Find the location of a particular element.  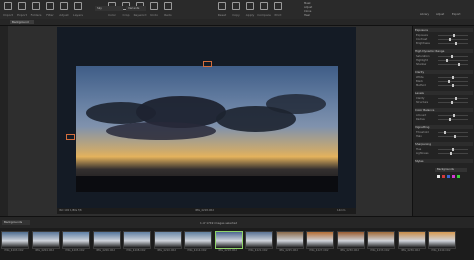

tool-item-clone: Clone is located at coordinates (307, 11).